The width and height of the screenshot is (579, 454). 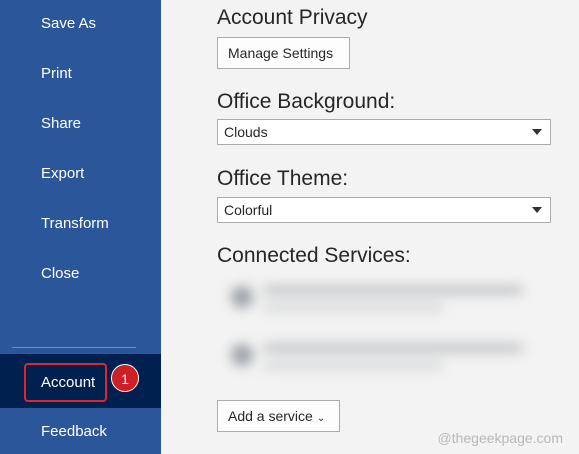 I want to click on connected-services-heading: Connected Services:, so click(x=314, y=255).